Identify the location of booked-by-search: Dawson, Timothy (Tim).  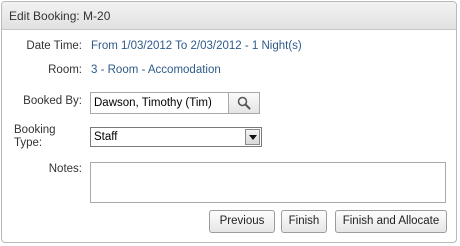
(175, 103).